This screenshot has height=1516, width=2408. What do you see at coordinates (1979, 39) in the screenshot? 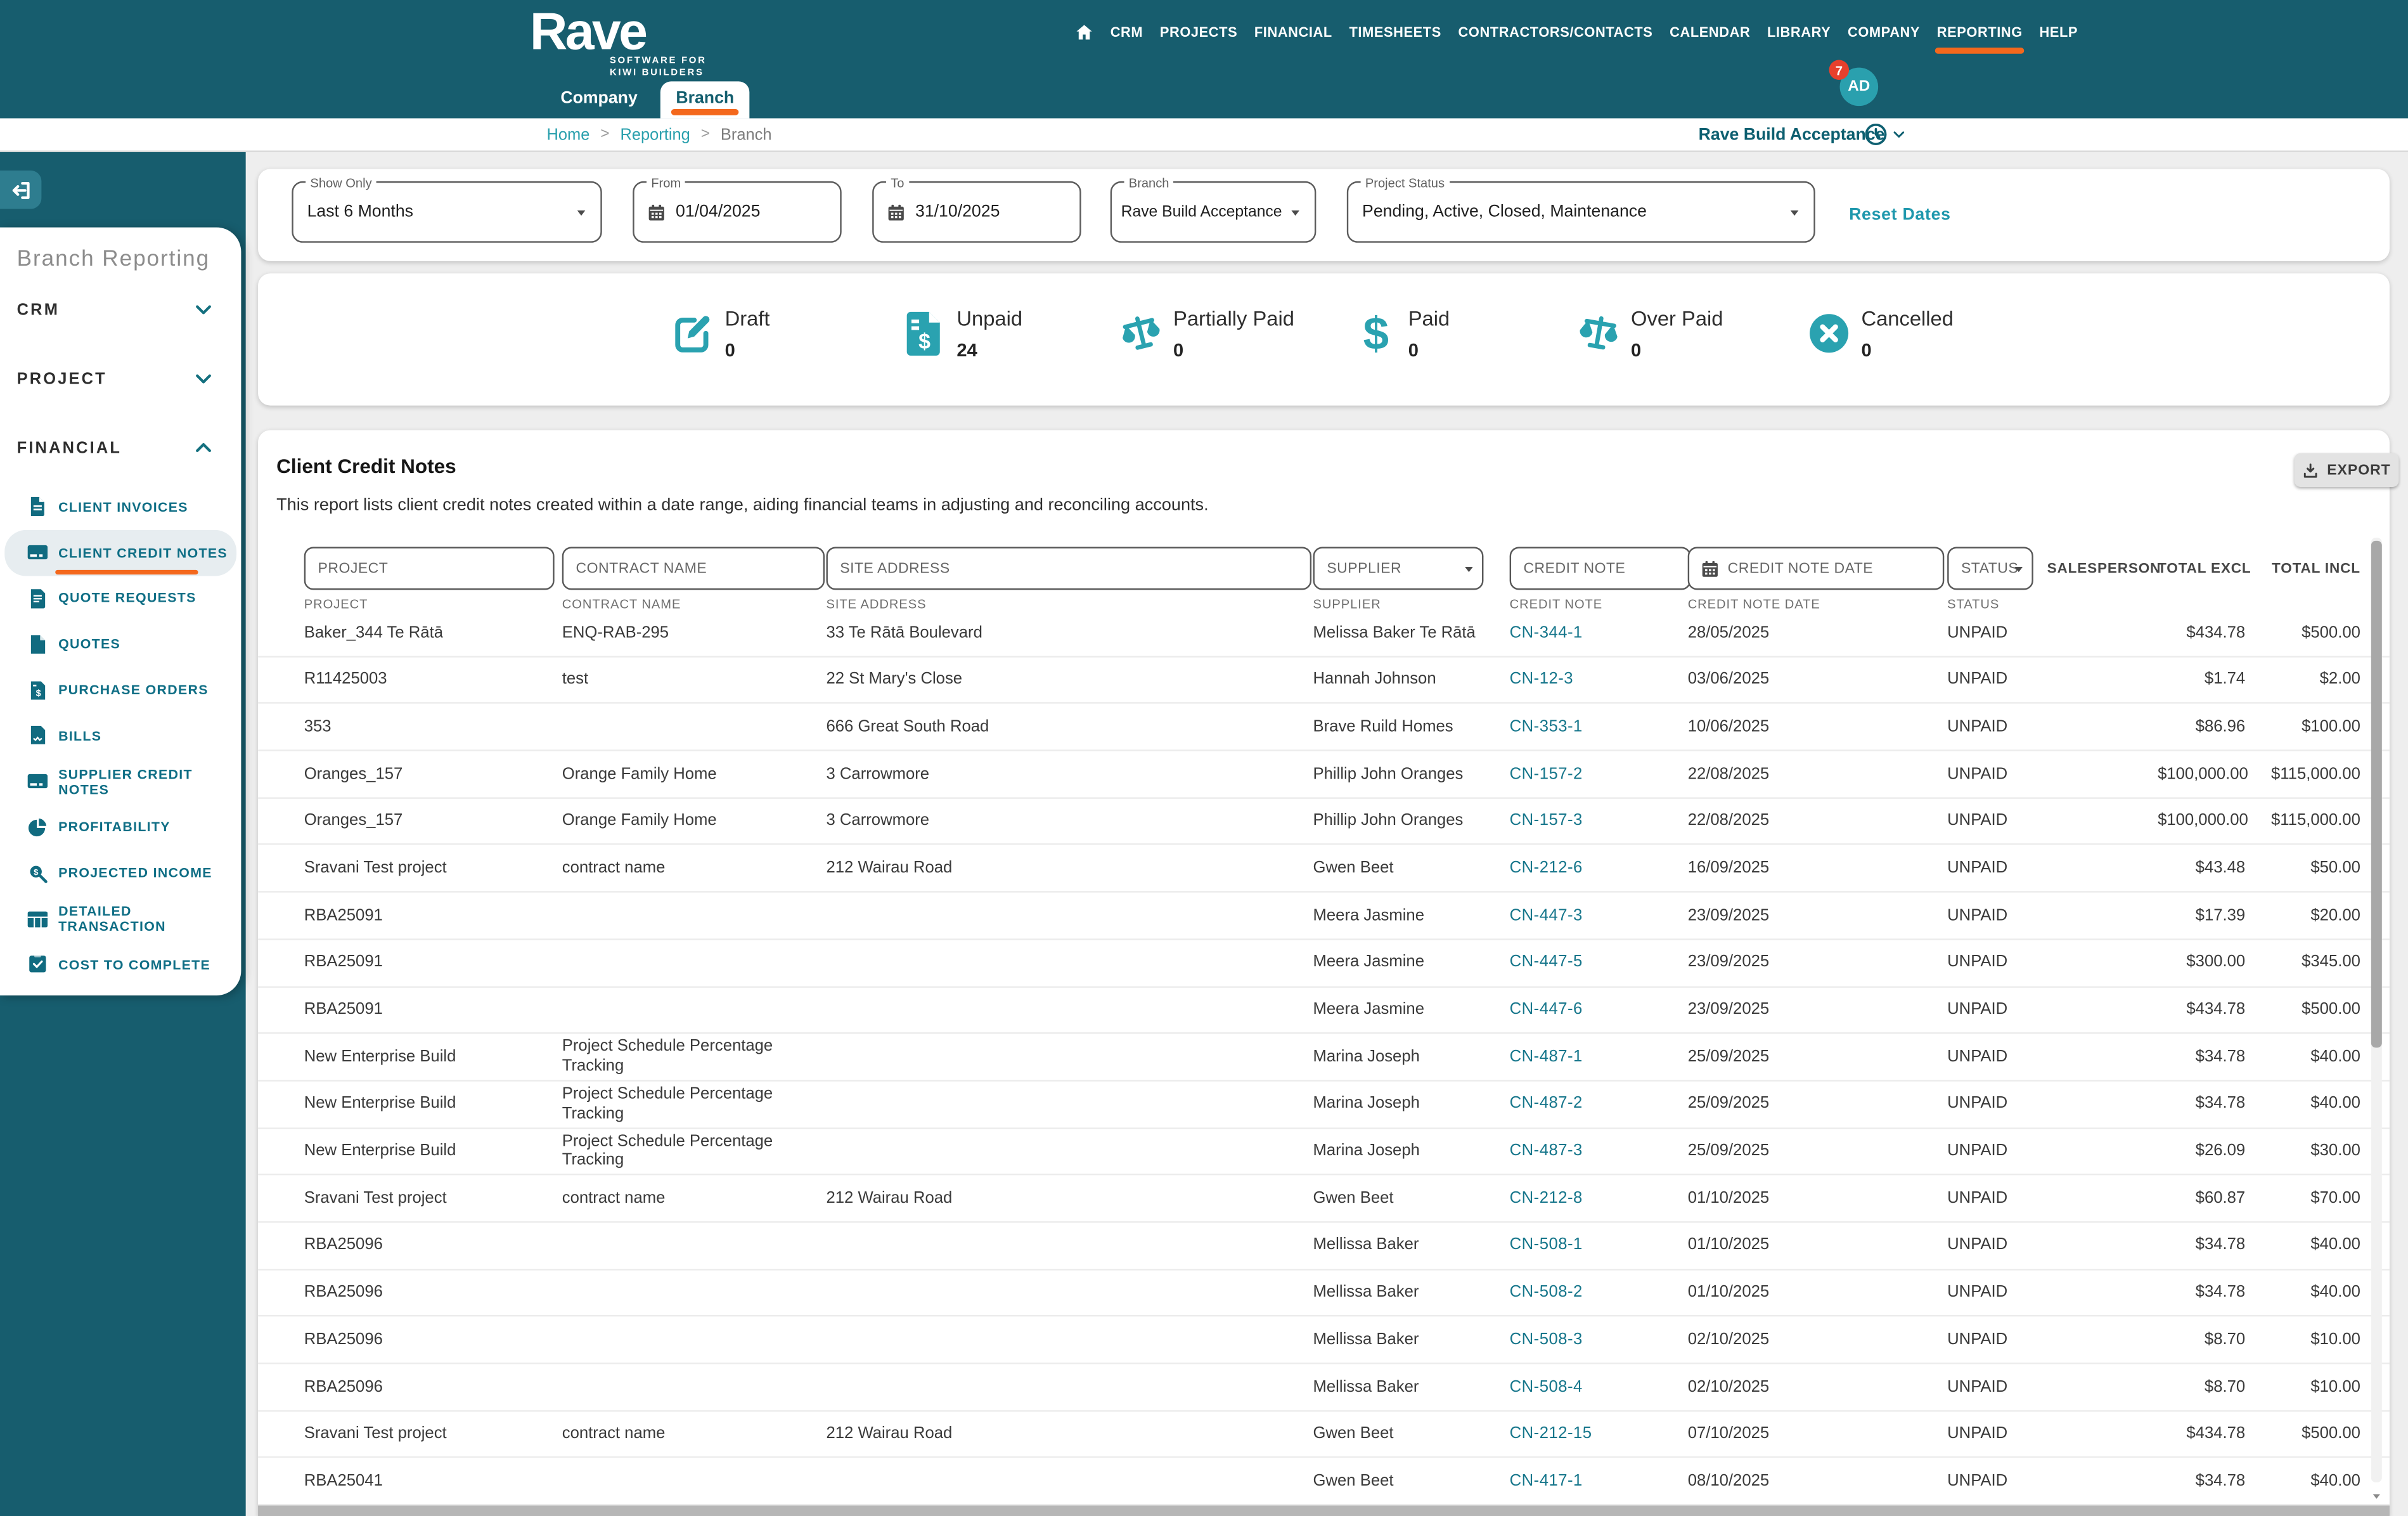
I see `nav-item-reporting: REPORTING` at bounding box center [1979, 39].